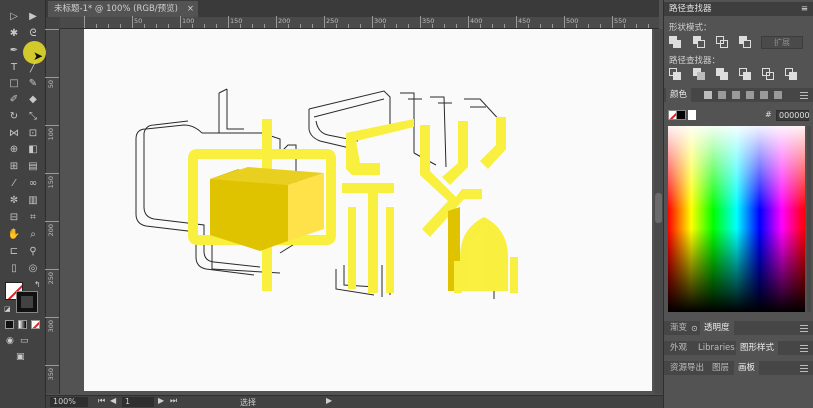  What do you see at coordinates (747, 368) in the screenshot?
I see `tab-artboards: 画板` at bounding box center [747, 368].